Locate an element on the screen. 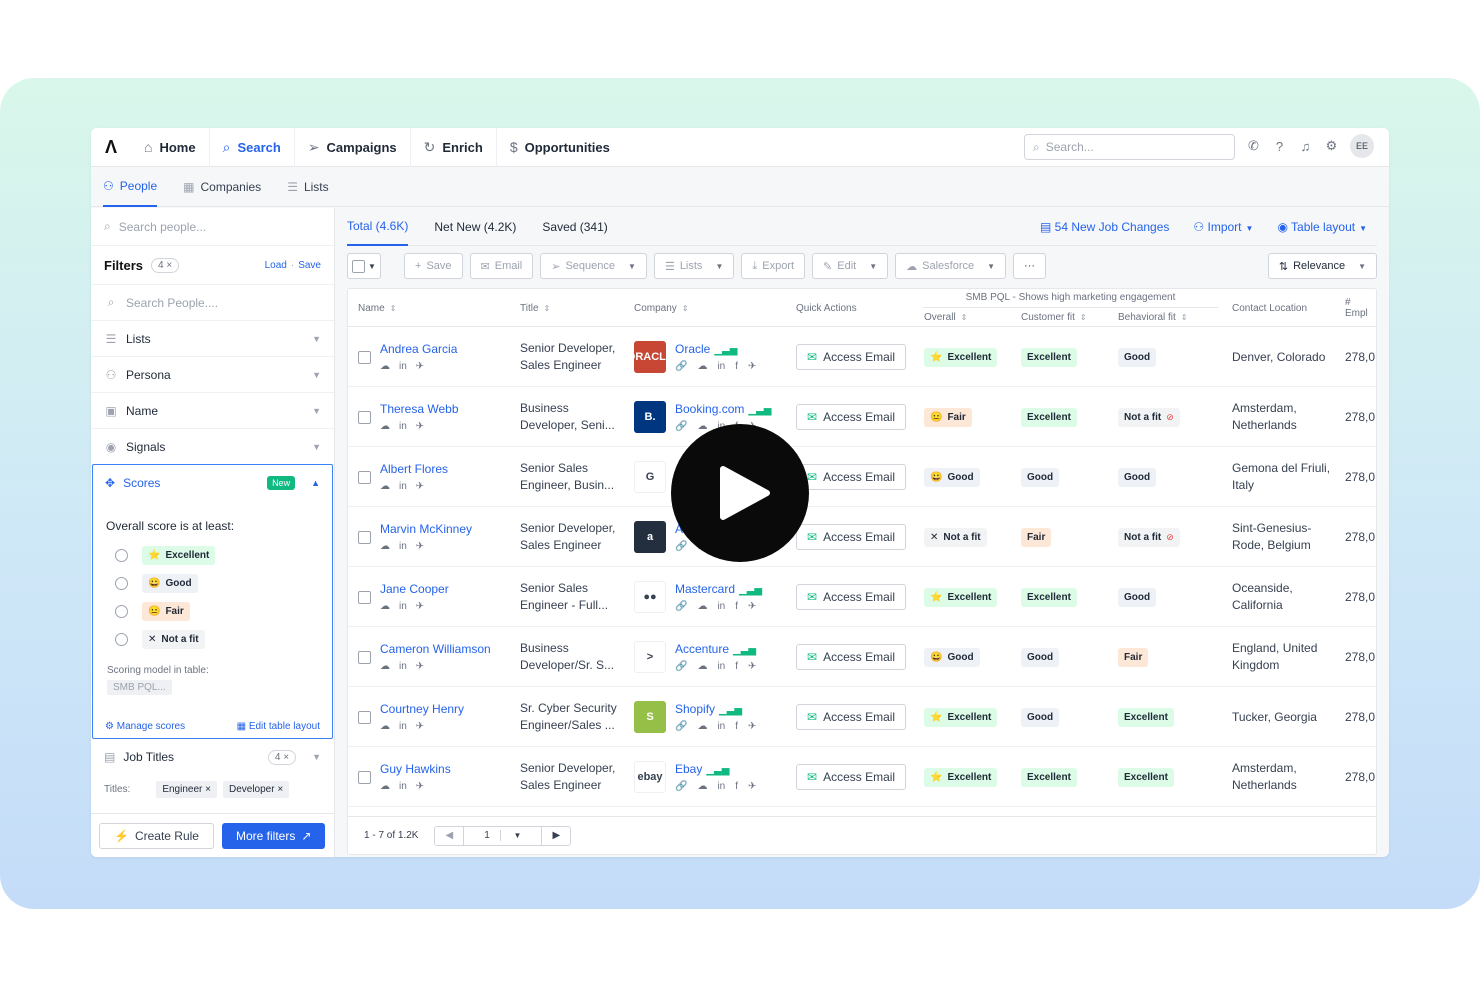 Image resolution: width=1480 pixels, height=987 pixels. export-button: ⤓ Export is located at coordinates (773, 266).